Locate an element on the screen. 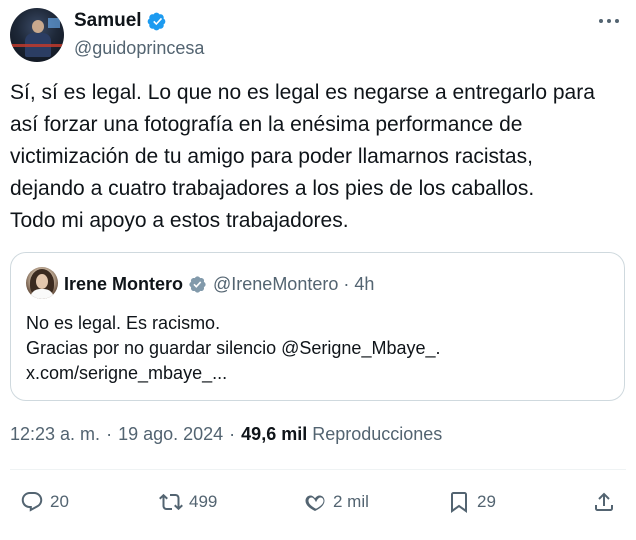 This screenshot has height=540, width=636. repost-button: 499 is located at coordinates (188, 502).